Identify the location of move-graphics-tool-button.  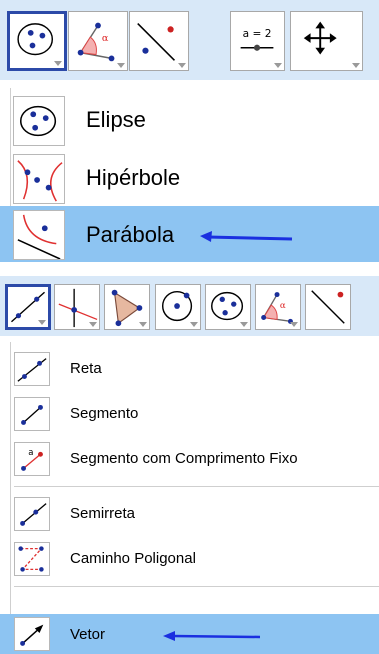
(326, 41).